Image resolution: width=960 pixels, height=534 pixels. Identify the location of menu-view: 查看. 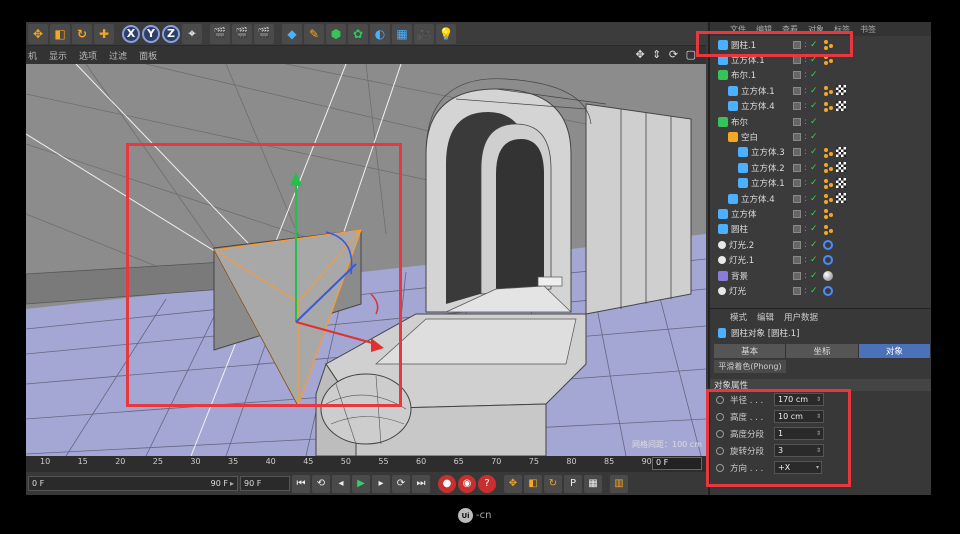
(790, 29).